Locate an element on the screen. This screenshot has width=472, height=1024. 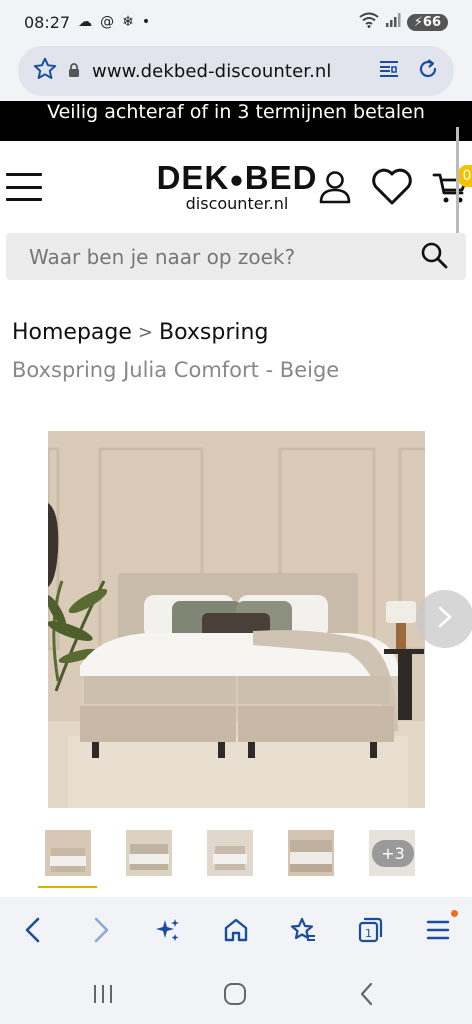
tabs-icon: 1 is located at coordinates (370, 930).